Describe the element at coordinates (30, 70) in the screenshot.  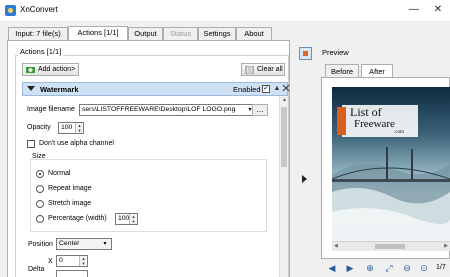
I see `add-action-icon` at that location.